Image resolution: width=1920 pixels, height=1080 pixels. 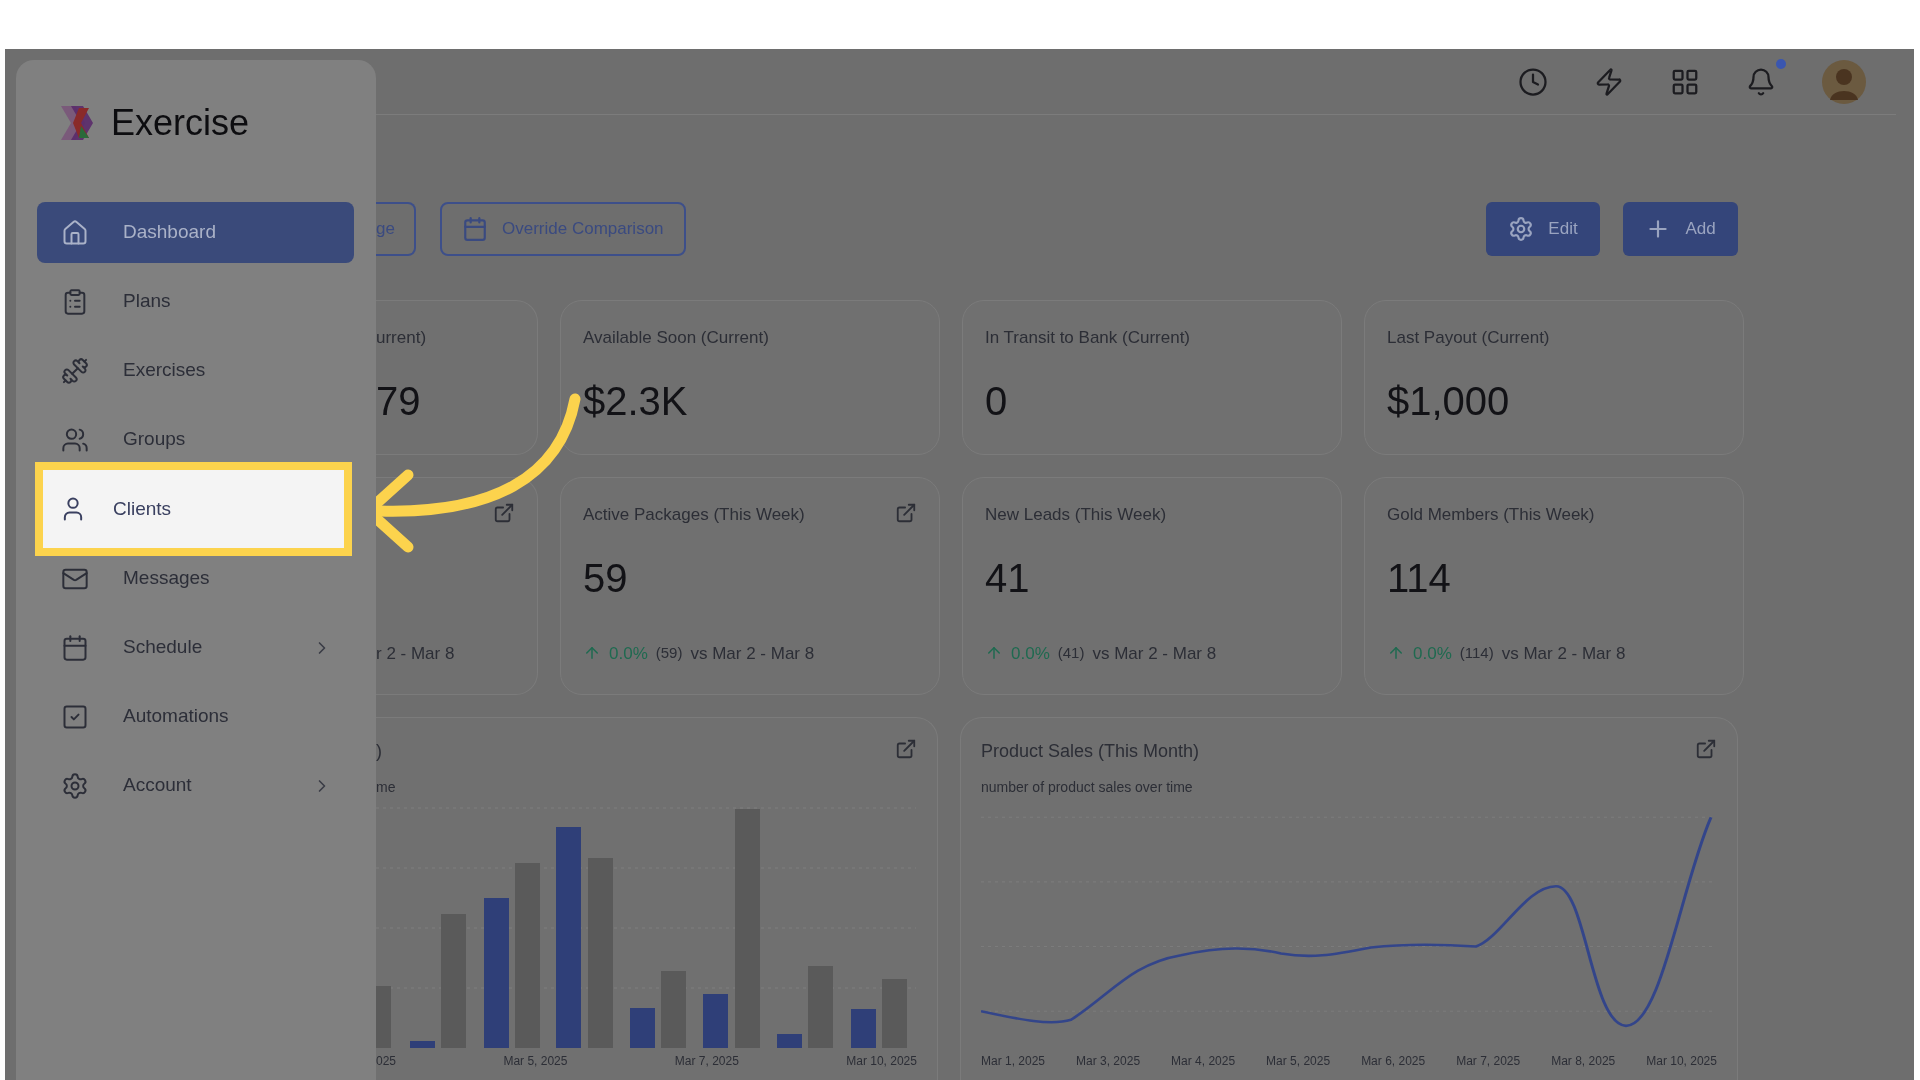 I want to click on avatar, so click(x=1844, y=81).